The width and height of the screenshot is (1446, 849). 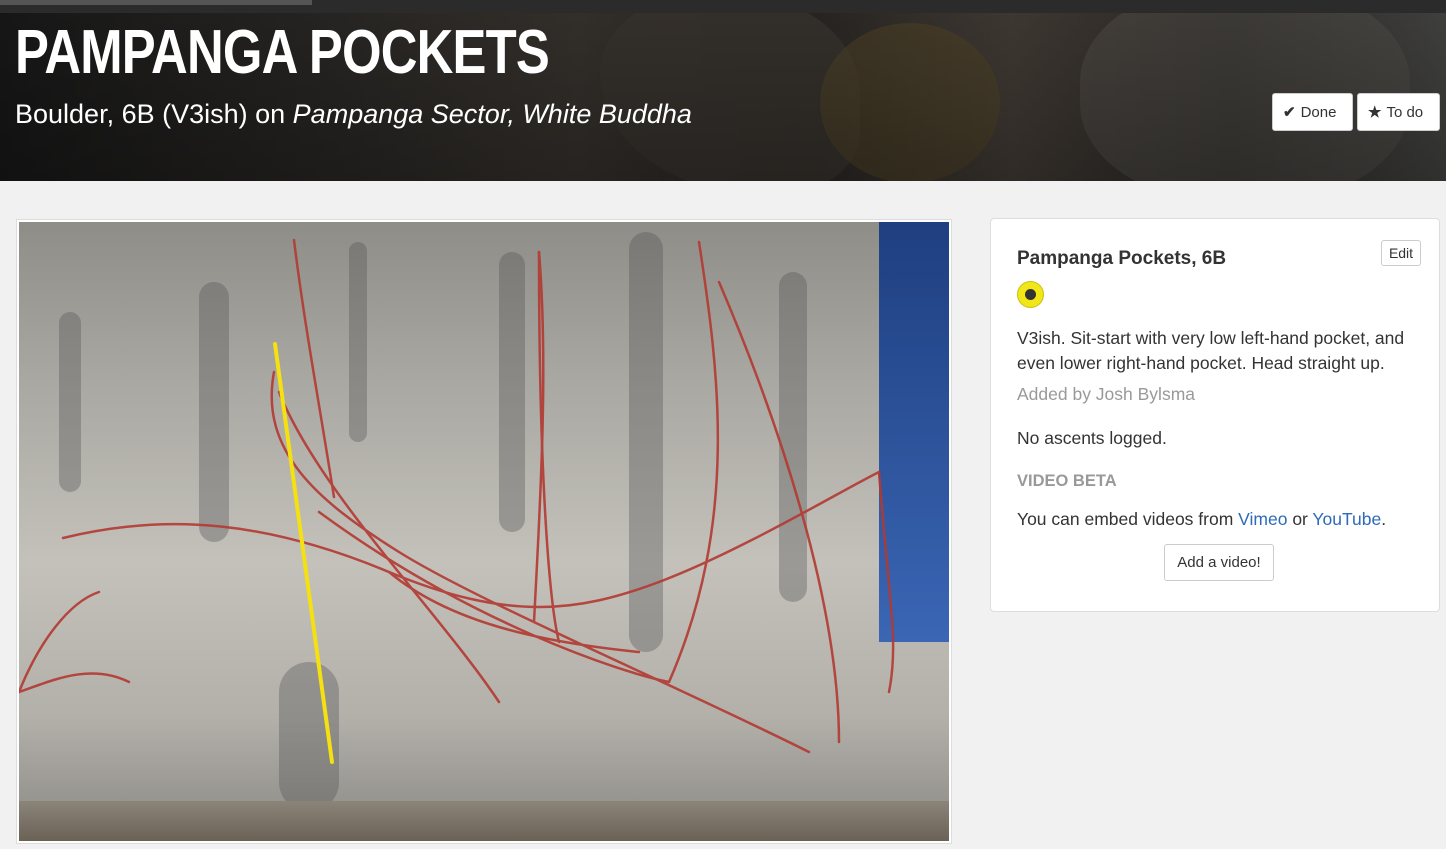 What do you see at coordinates (1289, 112) in the screenshot?
I see `check-icon: ✔` at bounding box center [1289, 112].